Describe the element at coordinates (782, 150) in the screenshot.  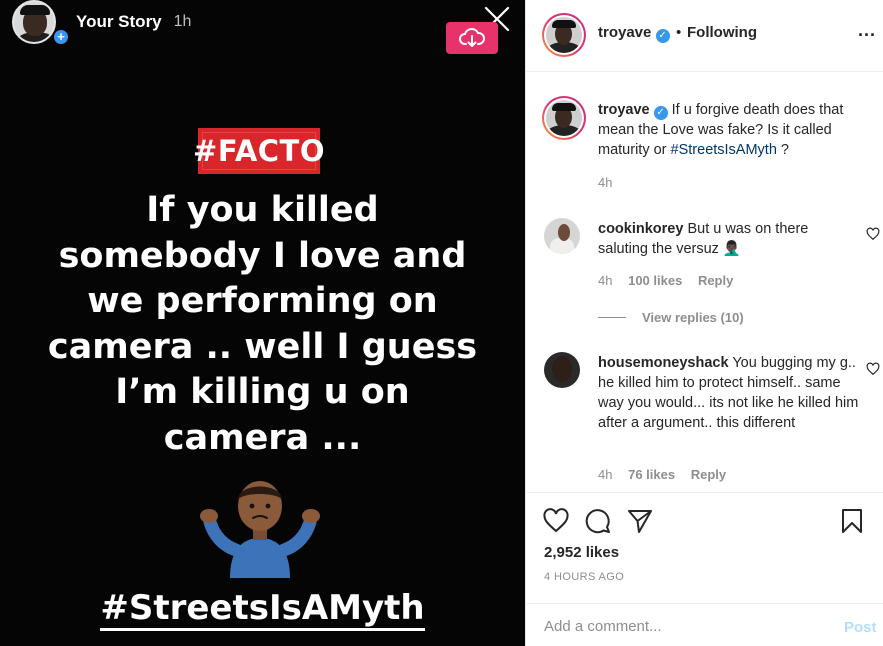
I see `caption-suffix: ?` at that location.